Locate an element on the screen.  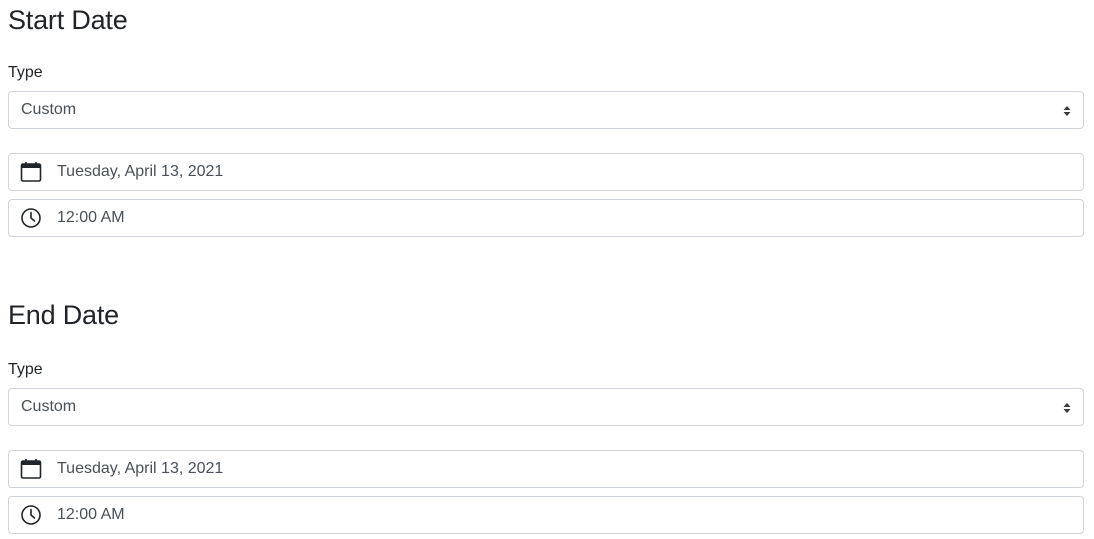
start-type-value: Custom is located at coordinates (49, 109).